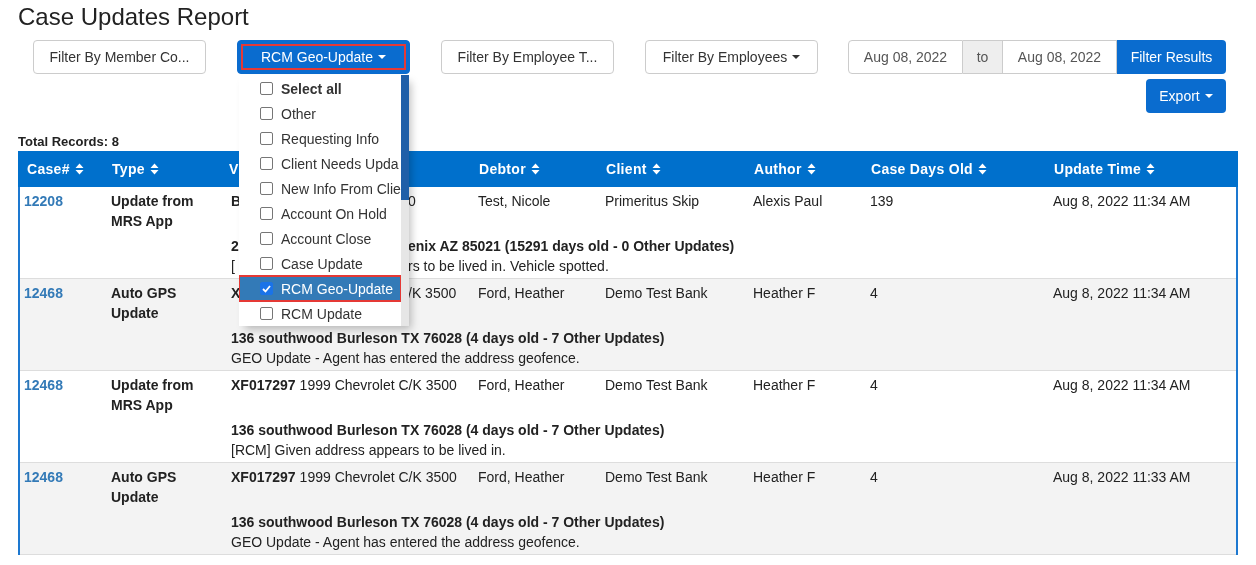 The width and height of the screenshot is (1256, 565). Describe the element at coordinates (1141, 169) in the screenshot. I see `column-header: Update Time` at that location.